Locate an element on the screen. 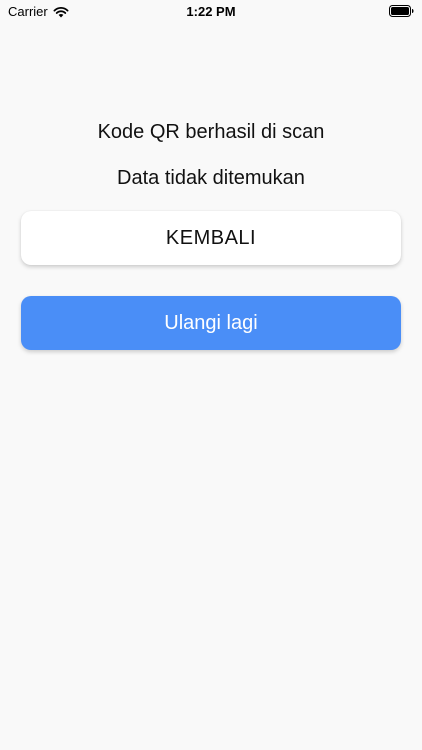 This screenshot has width=422, height=750. back-button: KEMBALI is located at coordinates (211, 238).